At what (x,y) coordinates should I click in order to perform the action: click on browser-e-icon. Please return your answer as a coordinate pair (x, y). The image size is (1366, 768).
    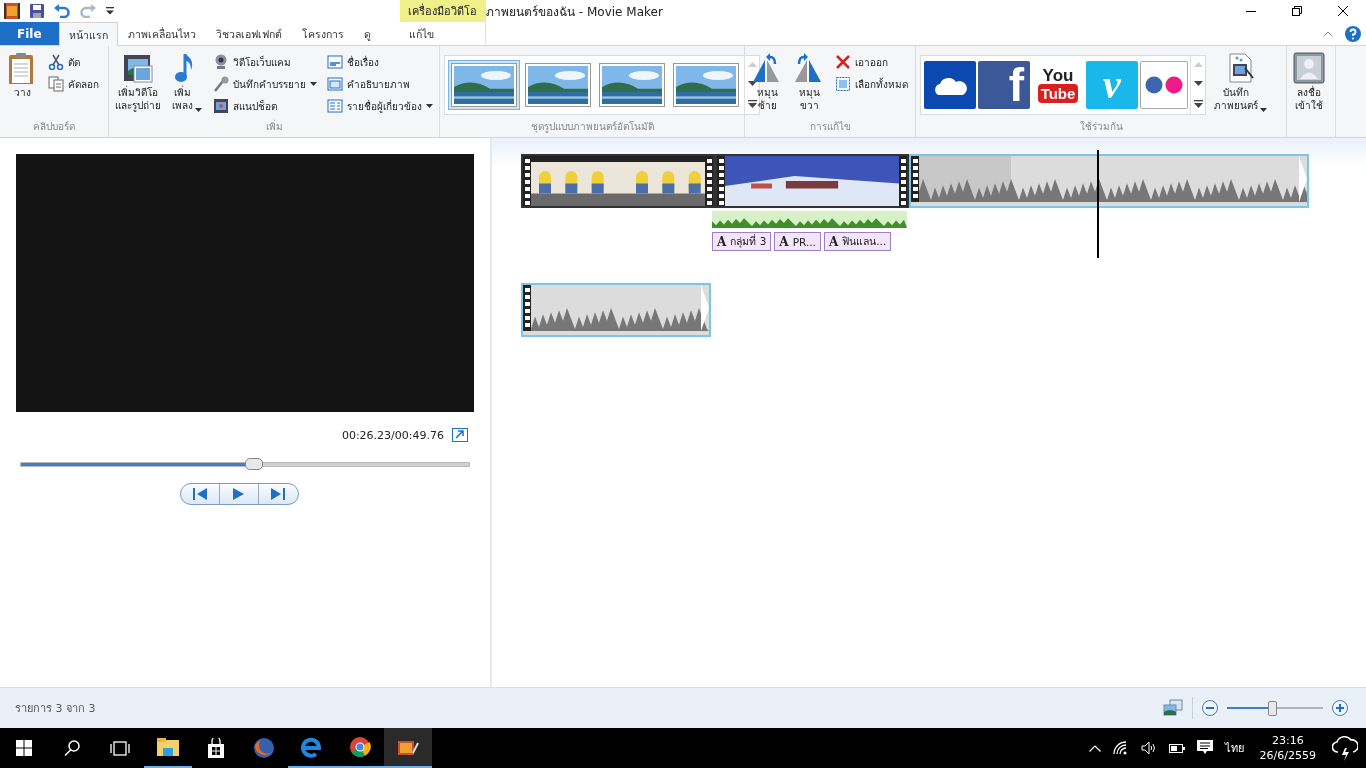
    Looking at the image, I should click on (312, 747).